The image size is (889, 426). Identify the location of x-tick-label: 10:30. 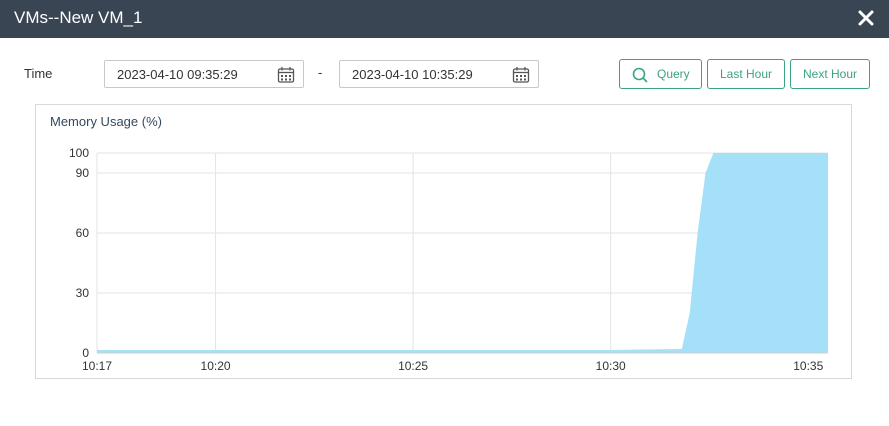
(611, 366).